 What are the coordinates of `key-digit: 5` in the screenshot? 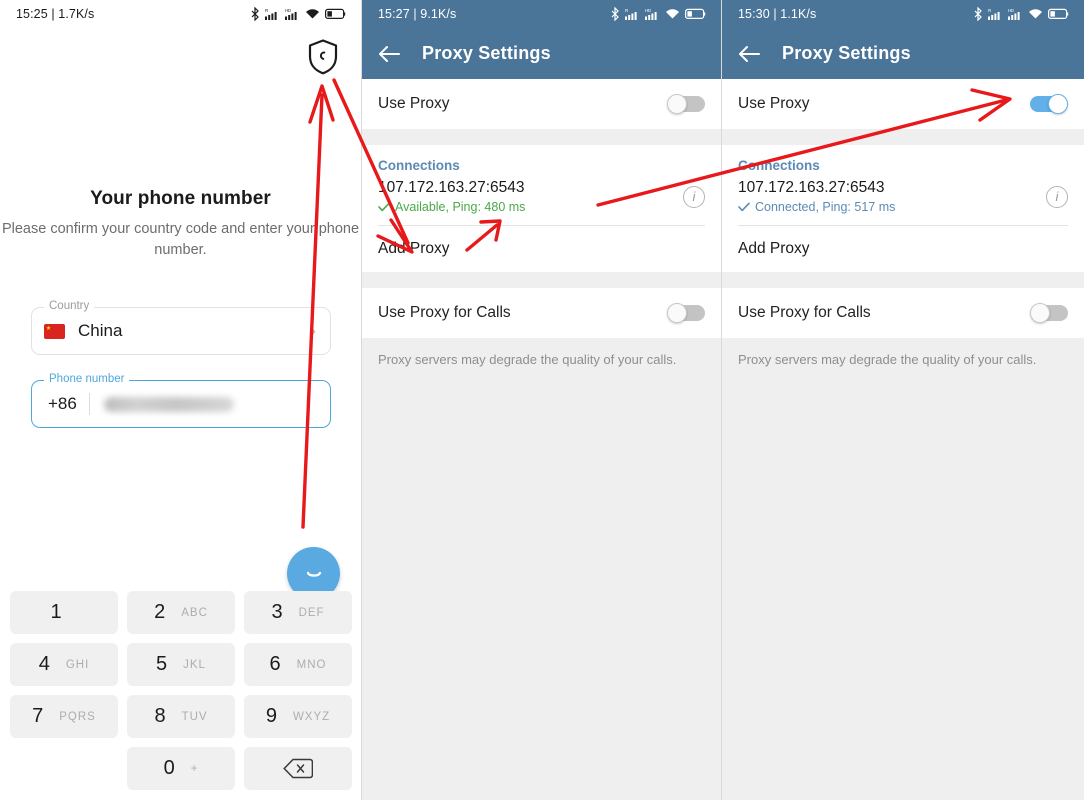 It's located at (162, 664).